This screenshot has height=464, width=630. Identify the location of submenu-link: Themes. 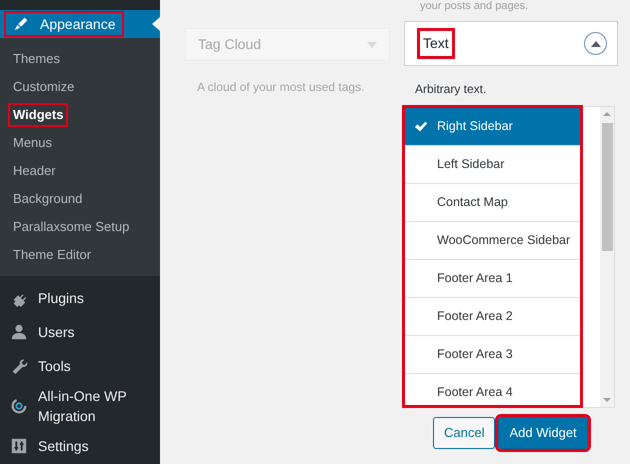
(36, 59).